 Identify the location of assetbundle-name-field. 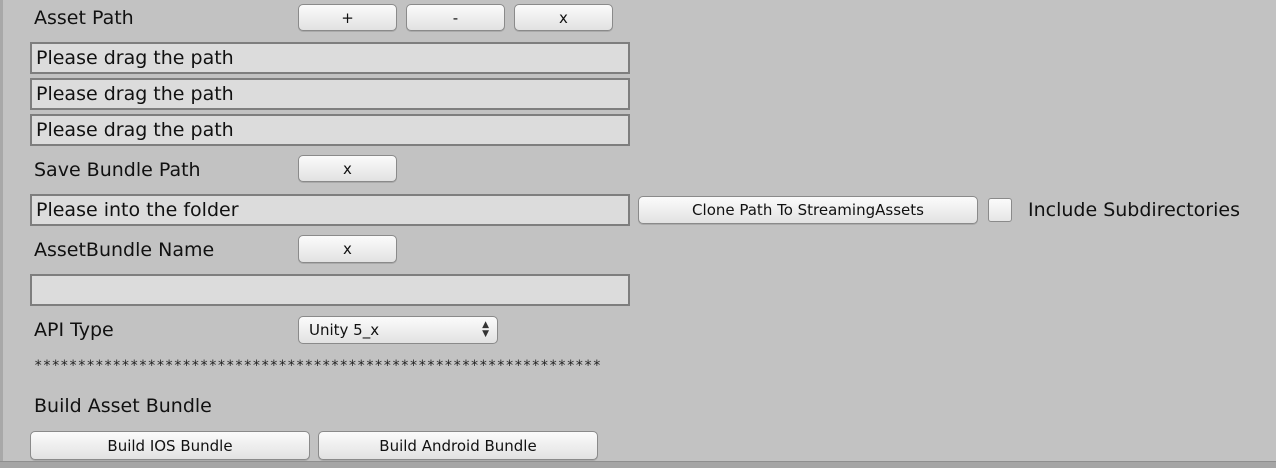
(330, 290).